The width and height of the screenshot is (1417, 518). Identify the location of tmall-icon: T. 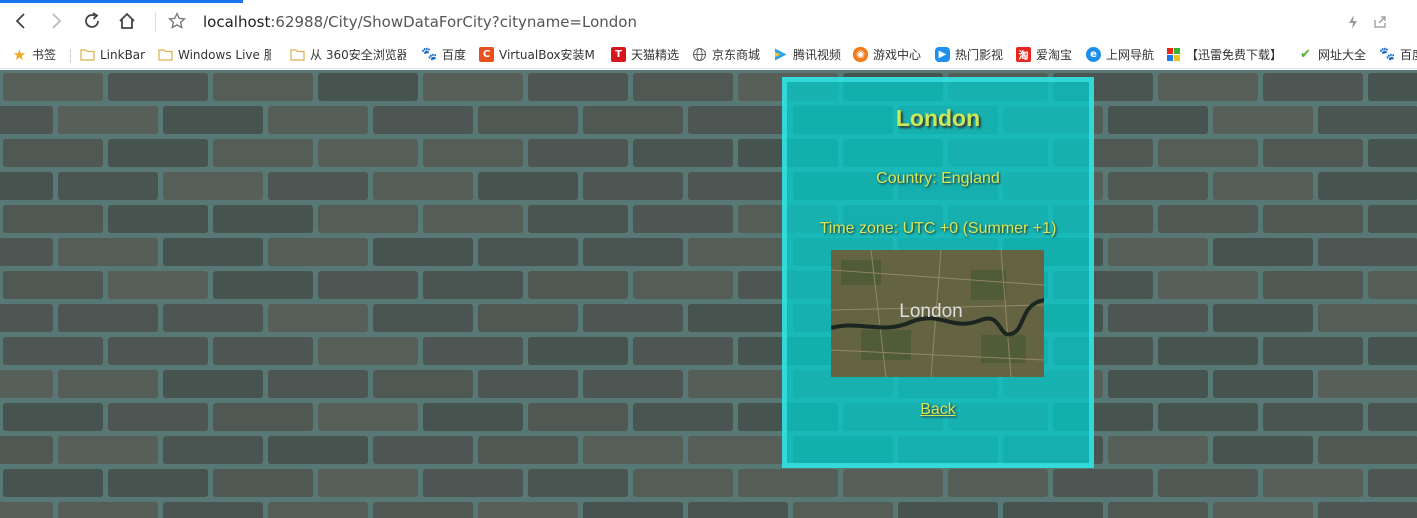
(618, 54).